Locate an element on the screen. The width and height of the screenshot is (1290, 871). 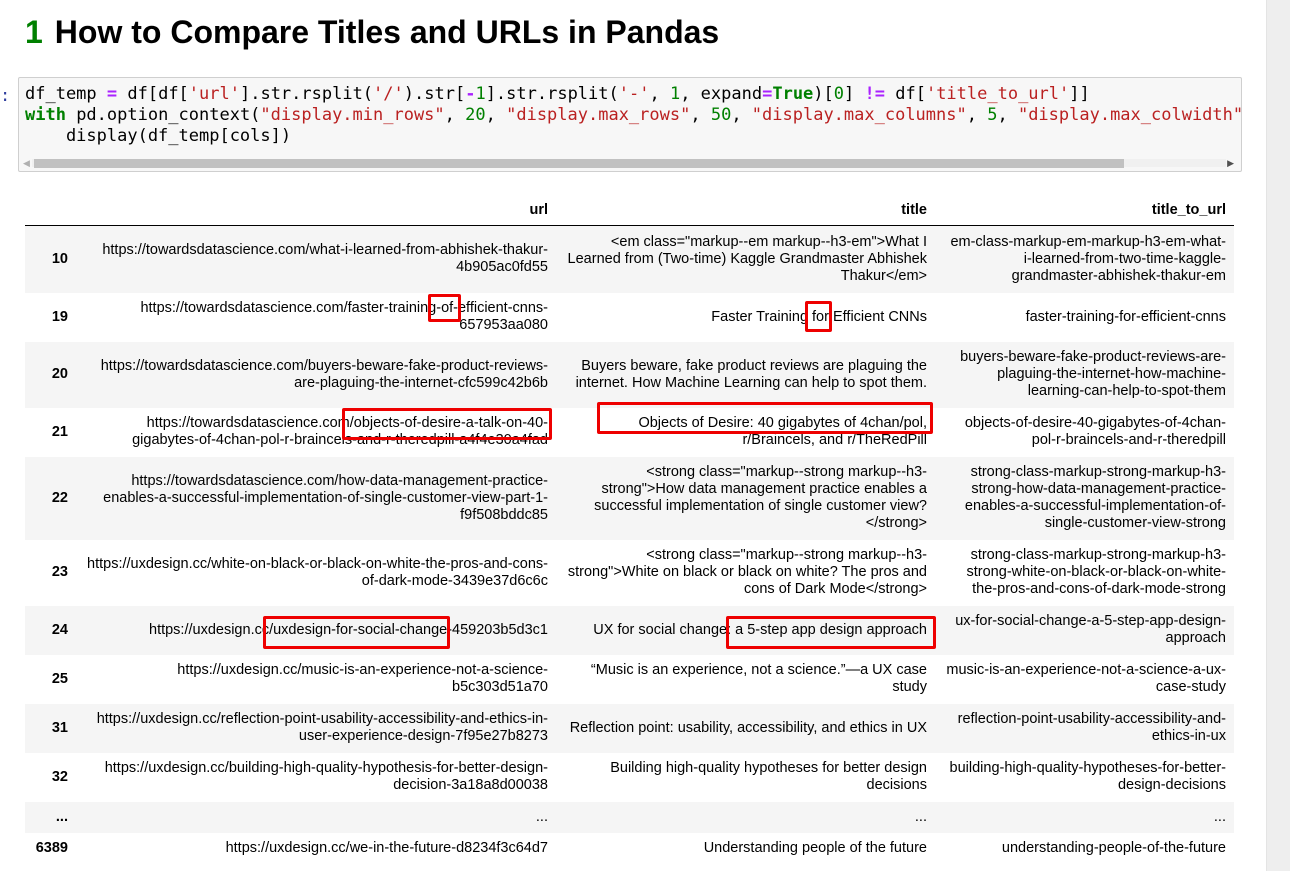
section-title: How to Compare Titles and URLs in Pandas is located at coordinates (387, 32).